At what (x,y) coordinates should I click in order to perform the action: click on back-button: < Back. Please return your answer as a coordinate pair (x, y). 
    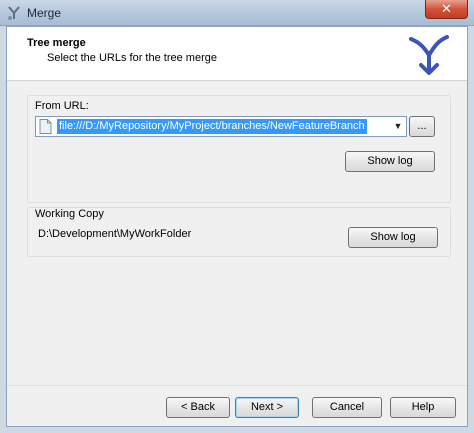
    Looking at the image, I should click on (198, 407).